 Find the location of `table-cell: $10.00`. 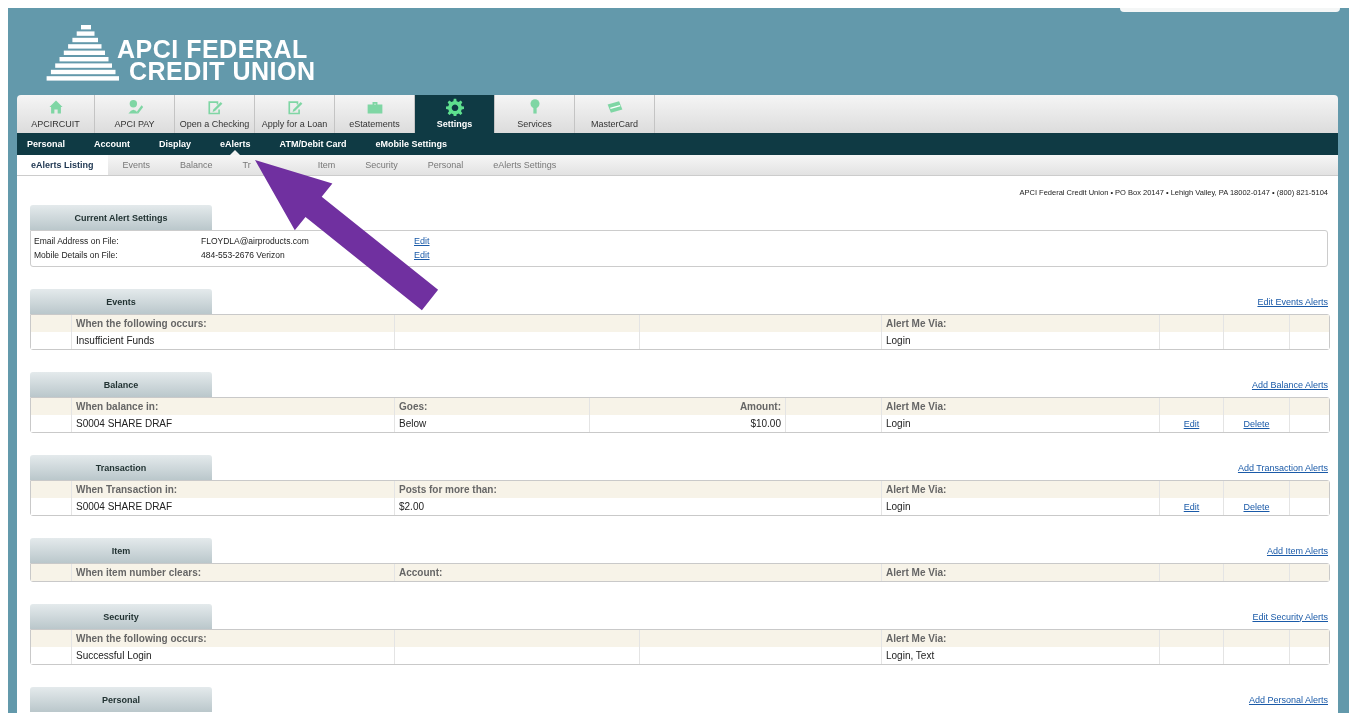

table-cell: $10.00 is located at coordinates (765, 423).